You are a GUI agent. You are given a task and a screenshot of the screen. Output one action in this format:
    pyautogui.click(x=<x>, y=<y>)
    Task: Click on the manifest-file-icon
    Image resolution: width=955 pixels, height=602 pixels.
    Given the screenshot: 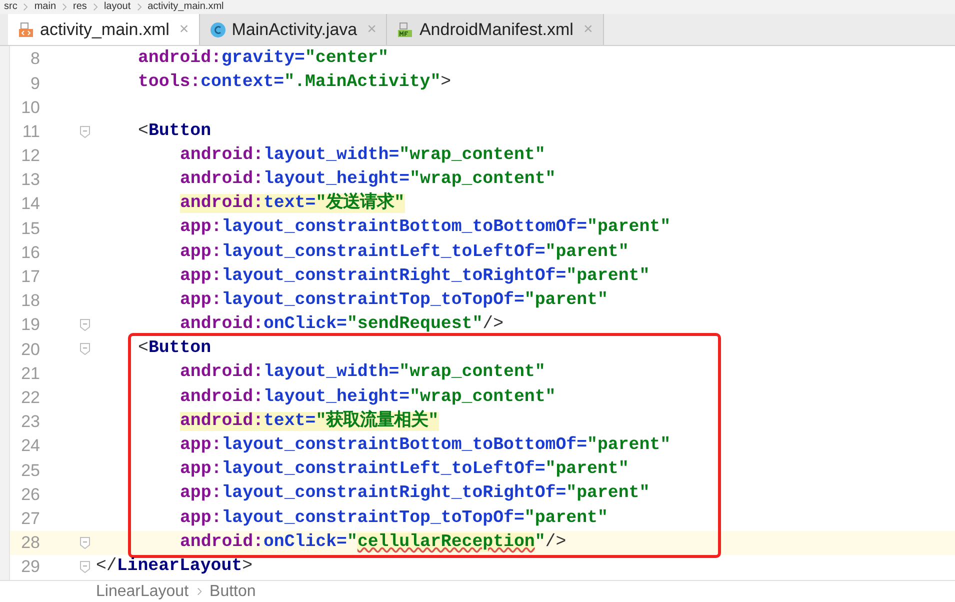 What is the action you would take?
    pyautogui.click(x=405, y=30)
    